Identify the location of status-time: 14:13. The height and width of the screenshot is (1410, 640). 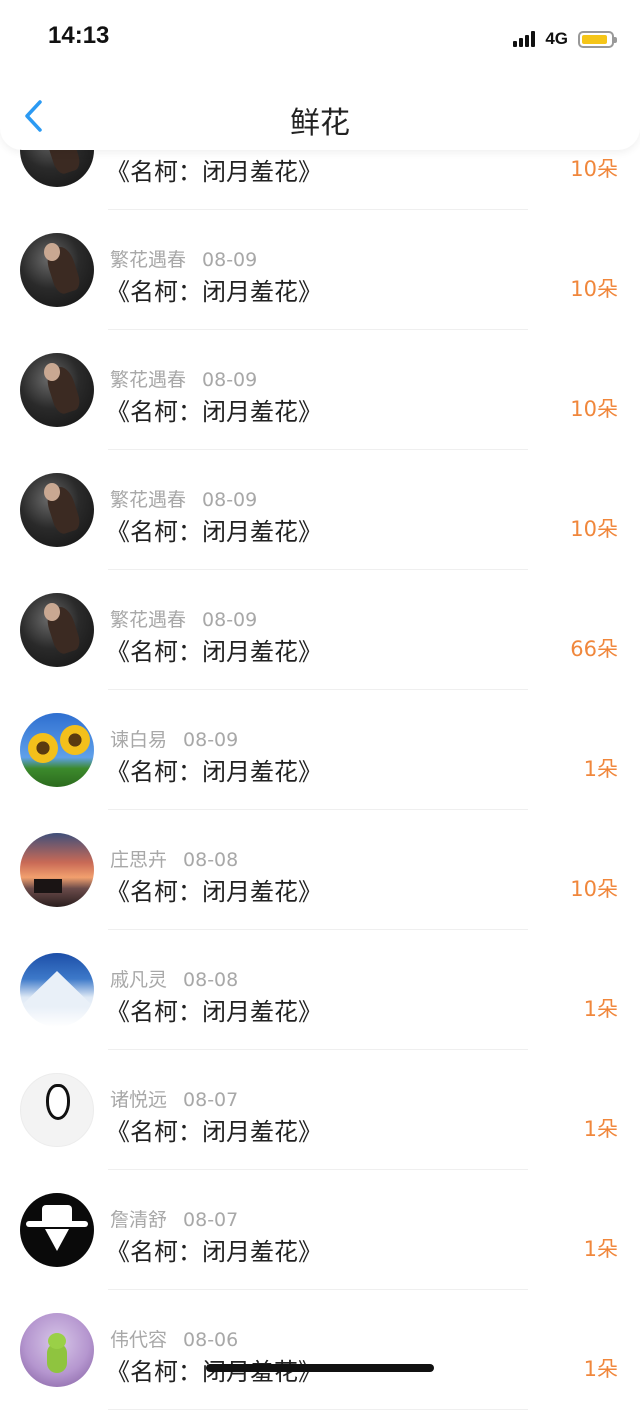
(79, 35).